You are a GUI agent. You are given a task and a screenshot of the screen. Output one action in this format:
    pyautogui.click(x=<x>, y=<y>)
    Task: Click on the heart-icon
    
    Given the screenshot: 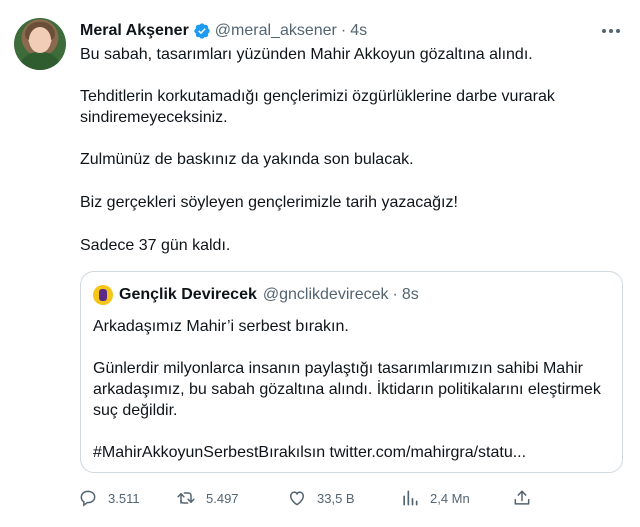 What is the action you would take?
    pyautogui.click(x=297, y=498)
    